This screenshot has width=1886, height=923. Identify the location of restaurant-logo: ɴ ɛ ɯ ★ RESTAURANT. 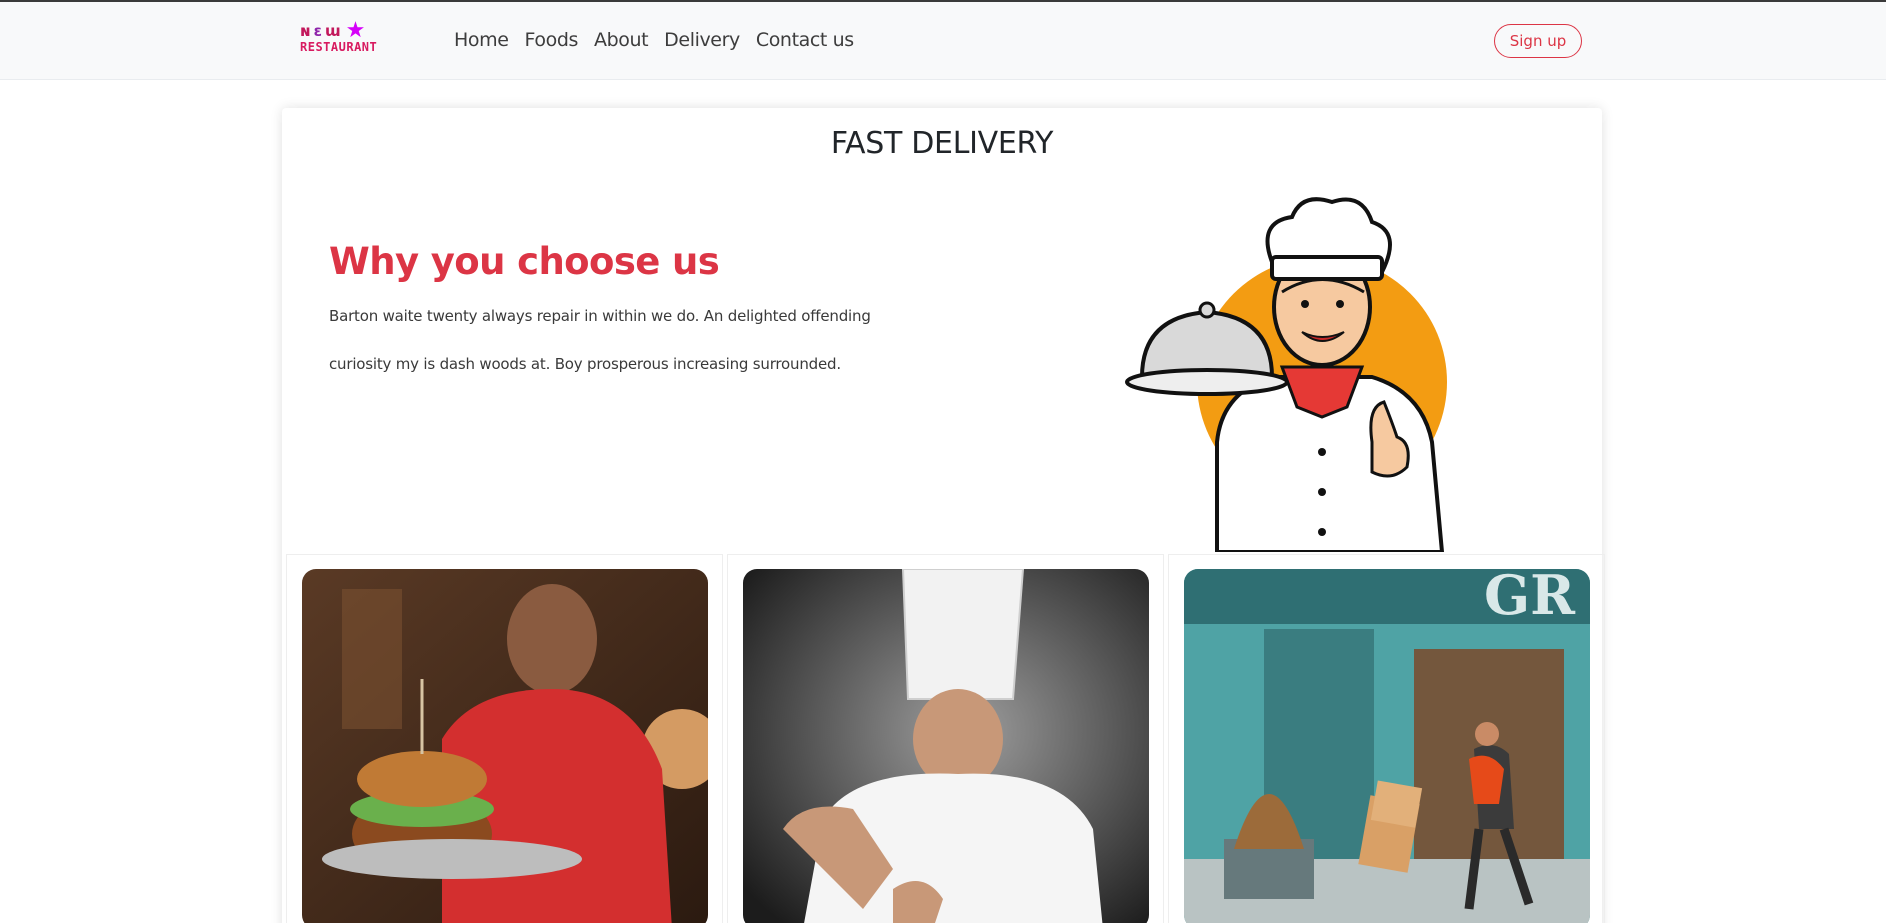
(357, 37).